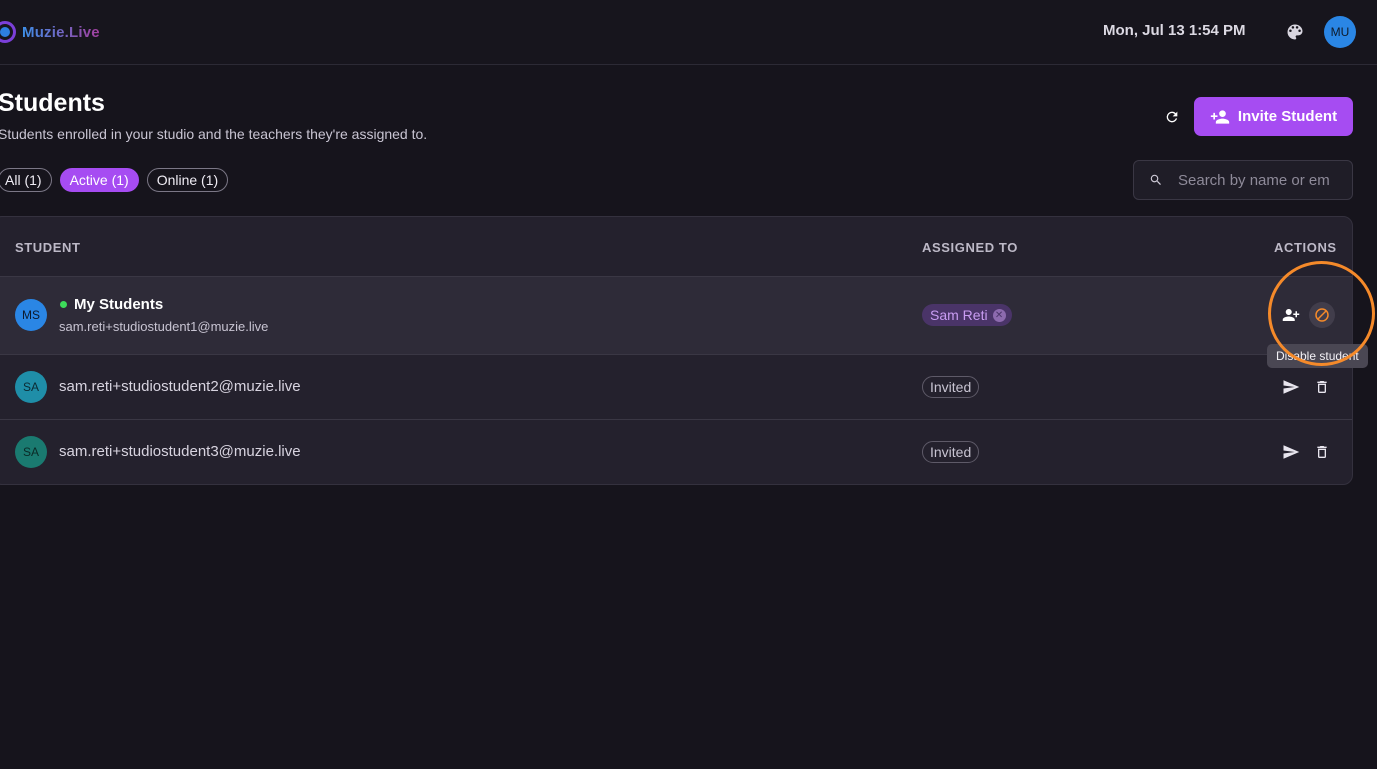  I want to click on filter-all: All (1), so click(26, 180).